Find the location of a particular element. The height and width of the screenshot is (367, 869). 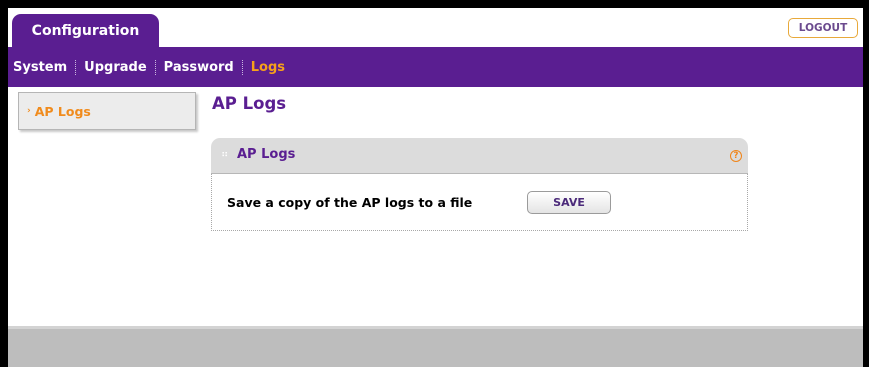

sub-nav-bar: System Upgrade Password Logs is located at coordinates (435, 67).